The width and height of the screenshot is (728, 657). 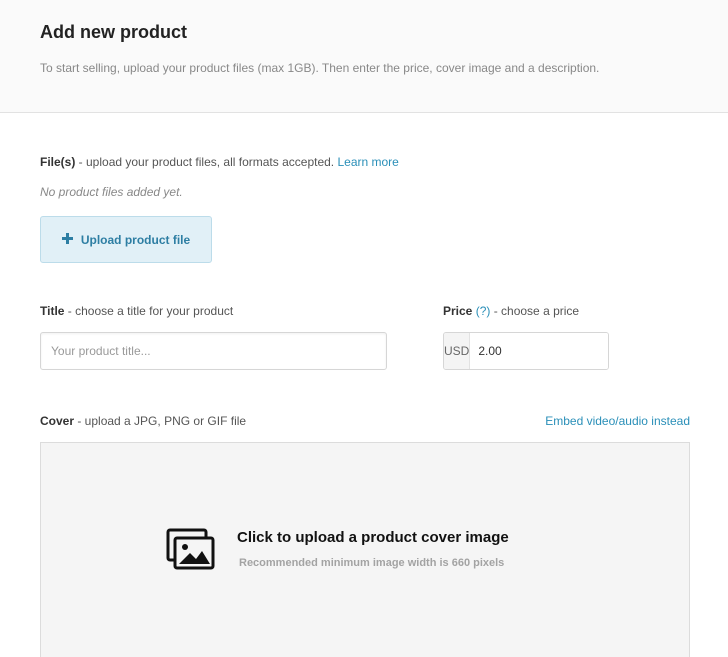 What do you see at coordinates (191, 549) in the screenshot?
I see `image-stack-icon` at bounding box center [191, 549].